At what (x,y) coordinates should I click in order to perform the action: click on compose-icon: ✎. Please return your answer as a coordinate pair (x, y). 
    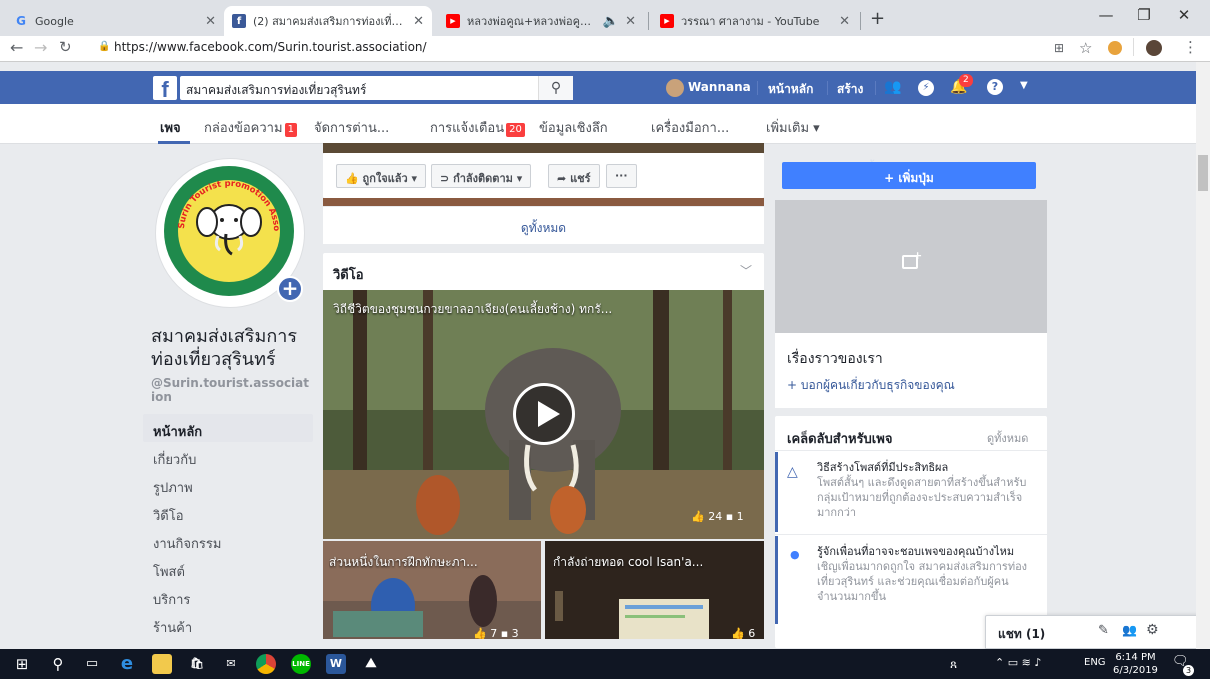
    Looking at the image, I should click on (1103, 630).